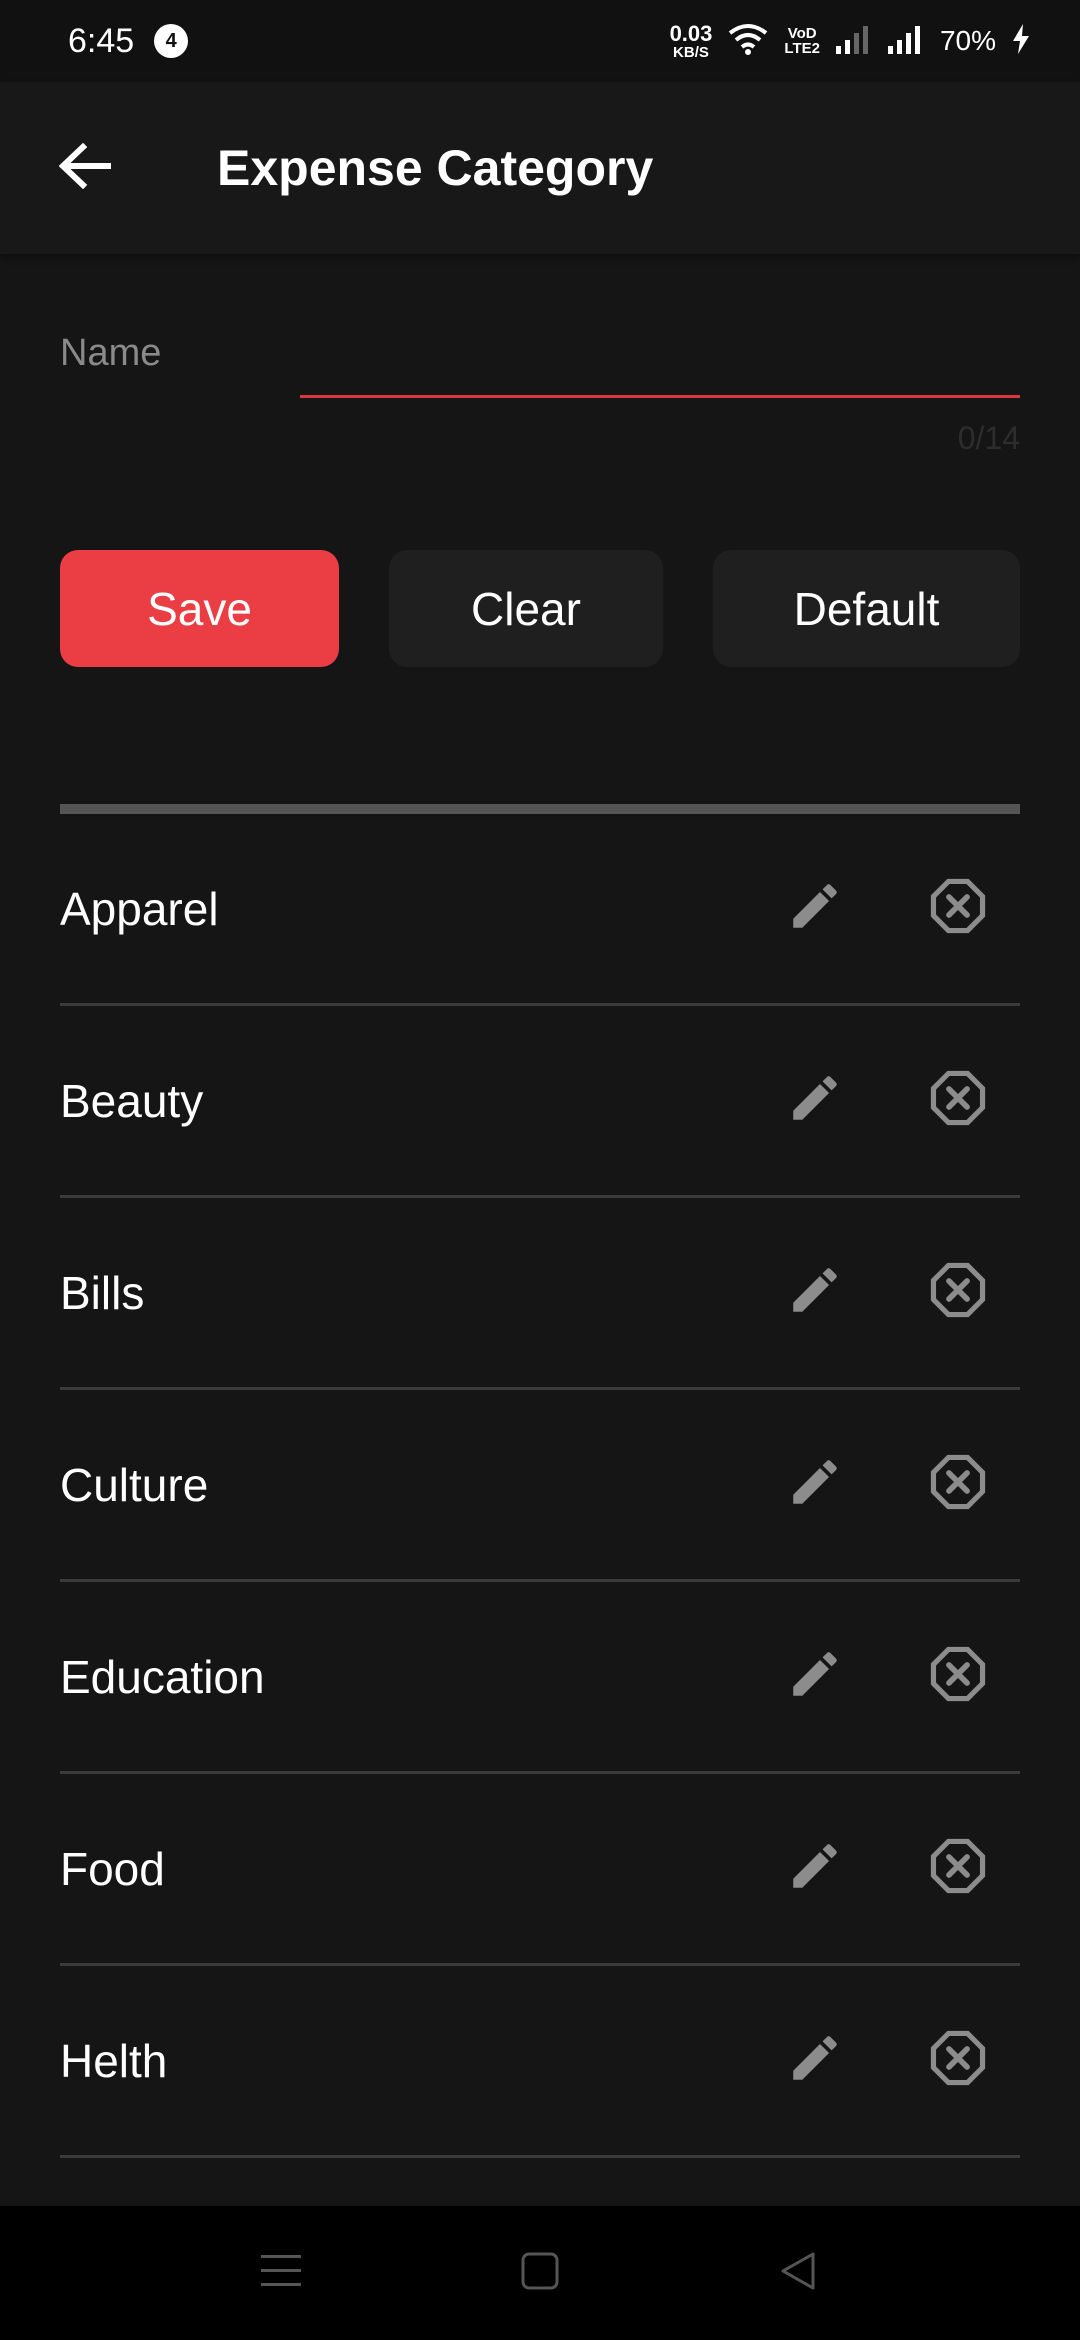 Image resolution: width=1080 pixels, height=2340 pixels. I want to click on back-triangle-icon, so click(798, 2273).